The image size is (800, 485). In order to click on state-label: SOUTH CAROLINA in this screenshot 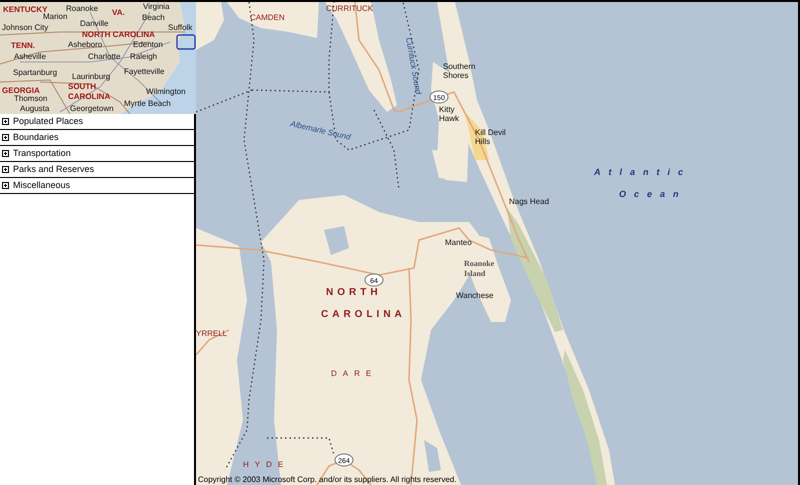, I will do `click(89, 91)`.